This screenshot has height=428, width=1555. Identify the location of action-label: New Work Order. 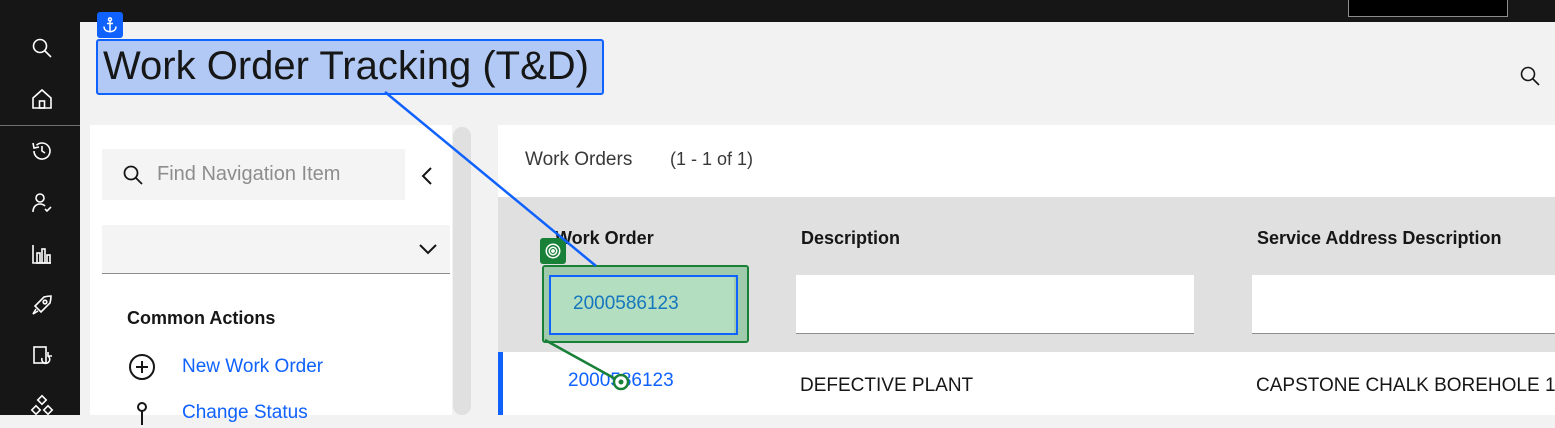
(252, 367).